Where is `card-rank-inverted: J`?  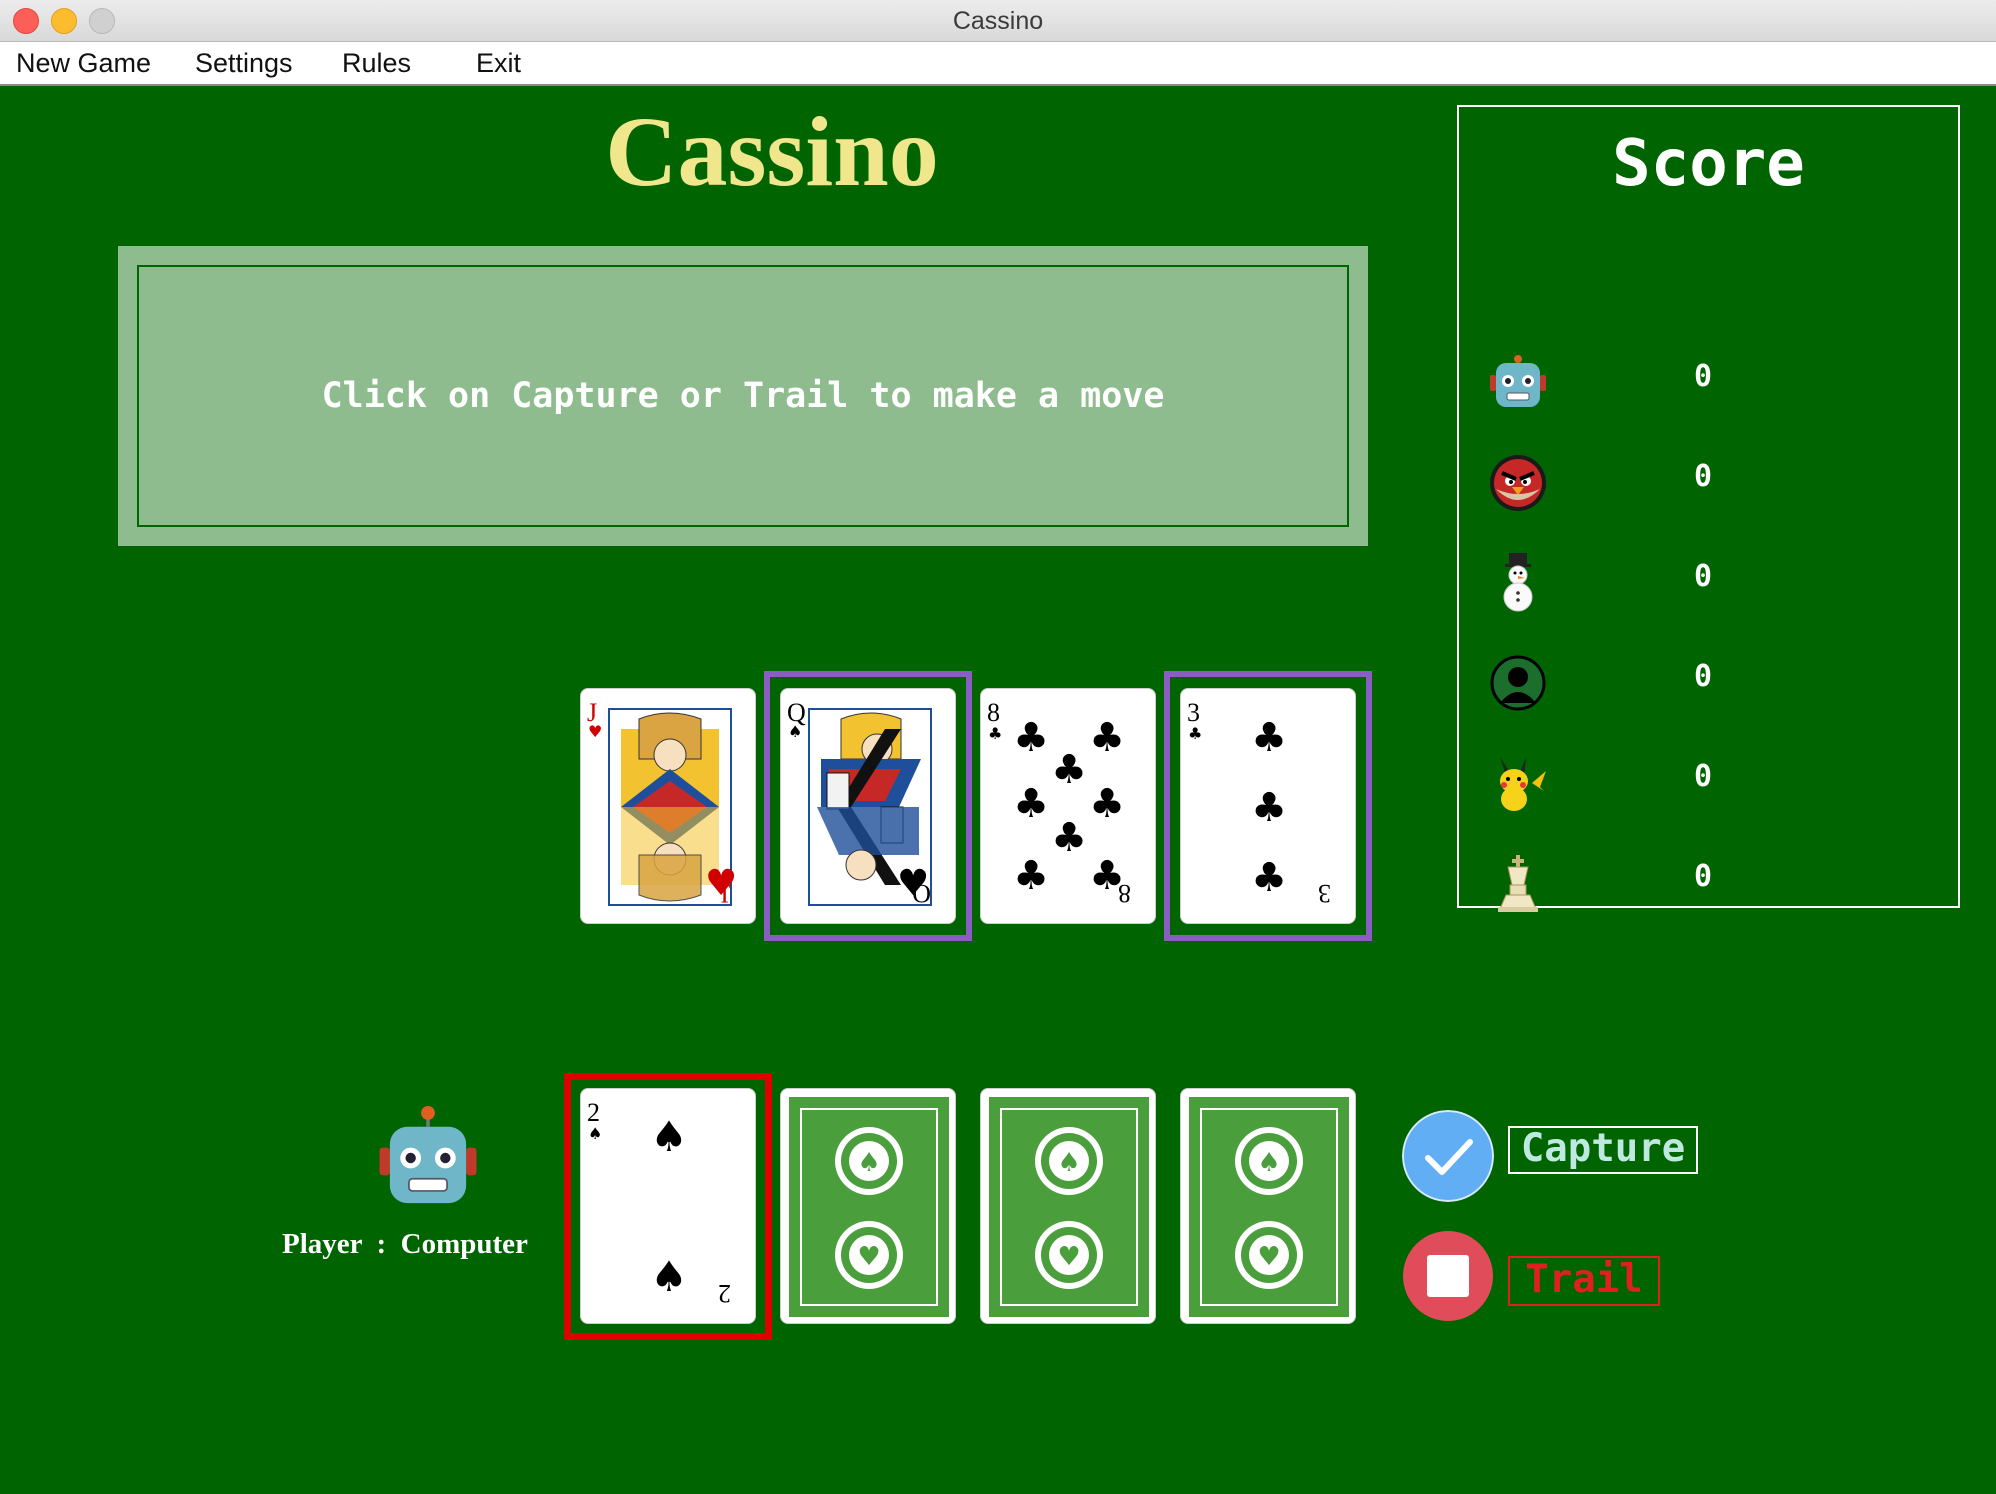
card-rank-inverted: J is located at coordinates (726, 893).